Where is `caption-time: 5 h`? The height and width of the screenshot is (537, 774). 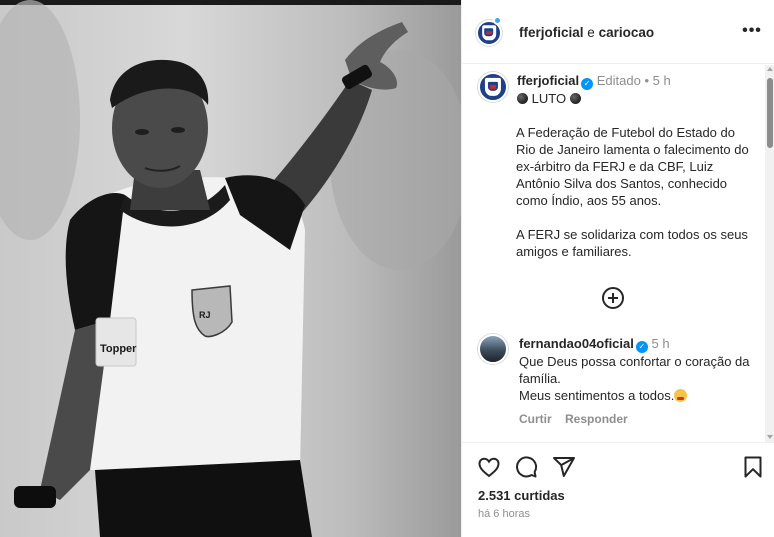 caption-time: 5 h is located at coordinates (662, 80).